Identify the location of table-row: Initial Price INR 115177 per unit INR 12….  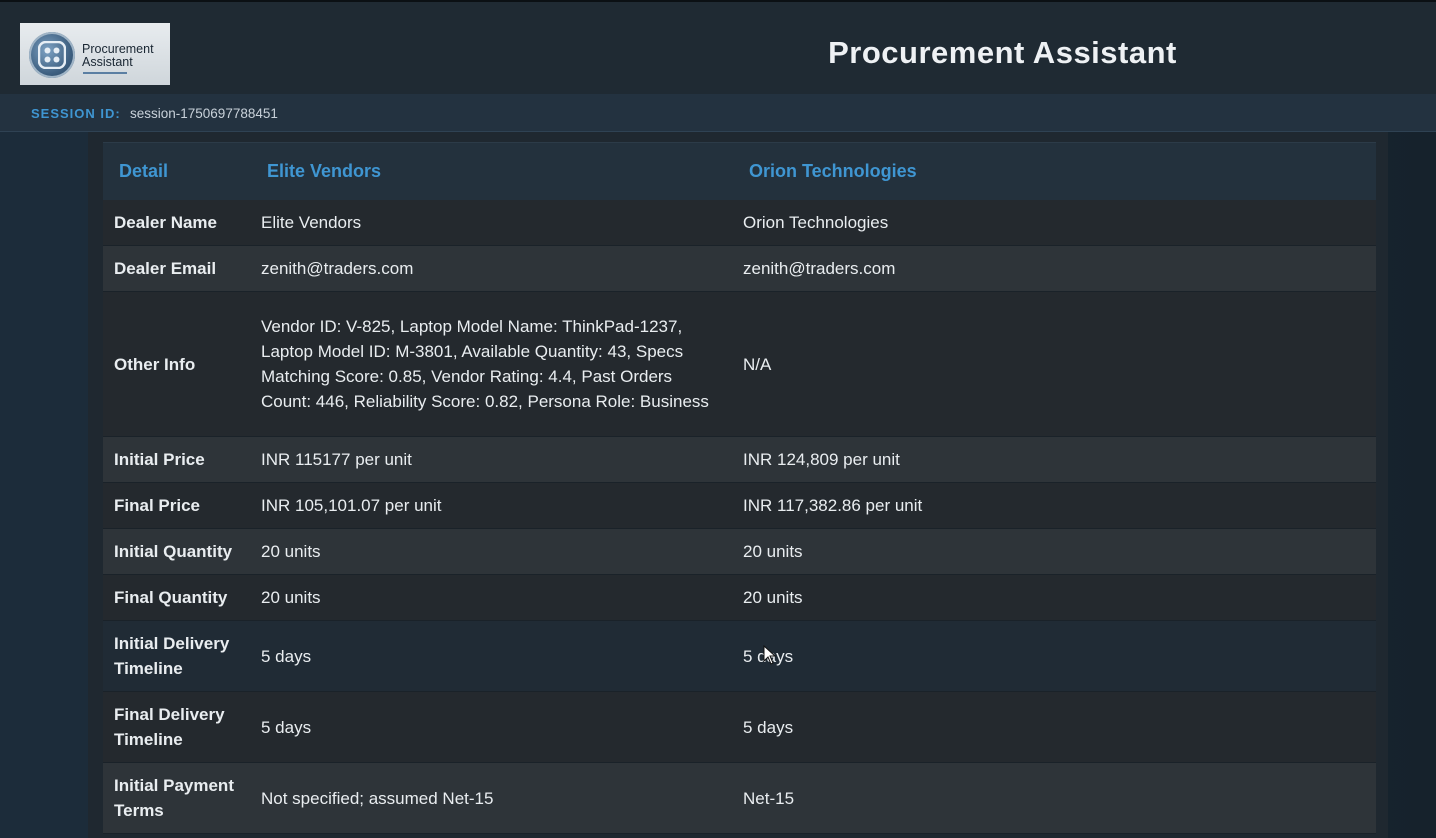
(739, 459).